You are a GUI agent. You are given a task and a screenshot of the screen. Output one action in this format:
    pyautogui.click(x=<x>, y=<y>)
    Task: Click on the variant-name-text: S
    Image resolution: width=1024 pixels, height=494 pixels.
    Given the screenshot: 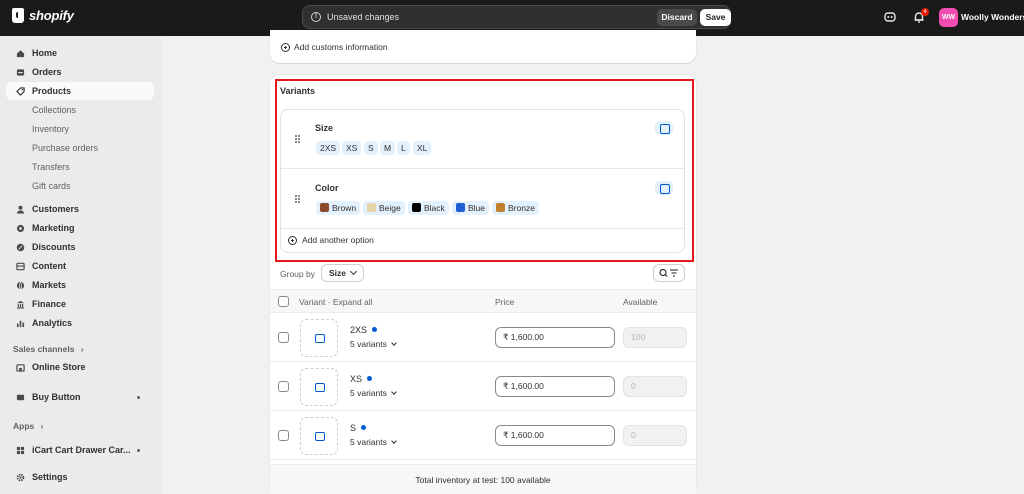 What is the action you would take?
    pyautogui.click(x=353, y=428)
    